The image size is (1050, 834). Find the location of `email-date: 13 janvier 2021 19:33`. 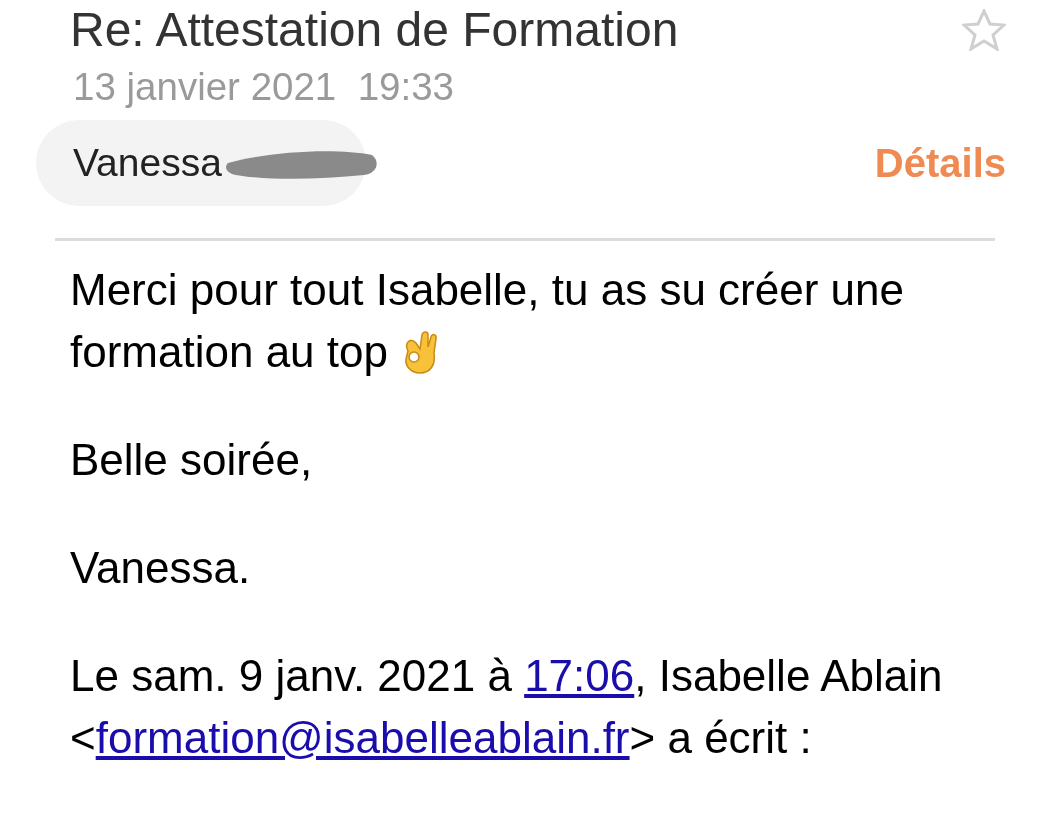

email-date: 13 janvier 2021 19:33 is located at coordinates (264, 87).